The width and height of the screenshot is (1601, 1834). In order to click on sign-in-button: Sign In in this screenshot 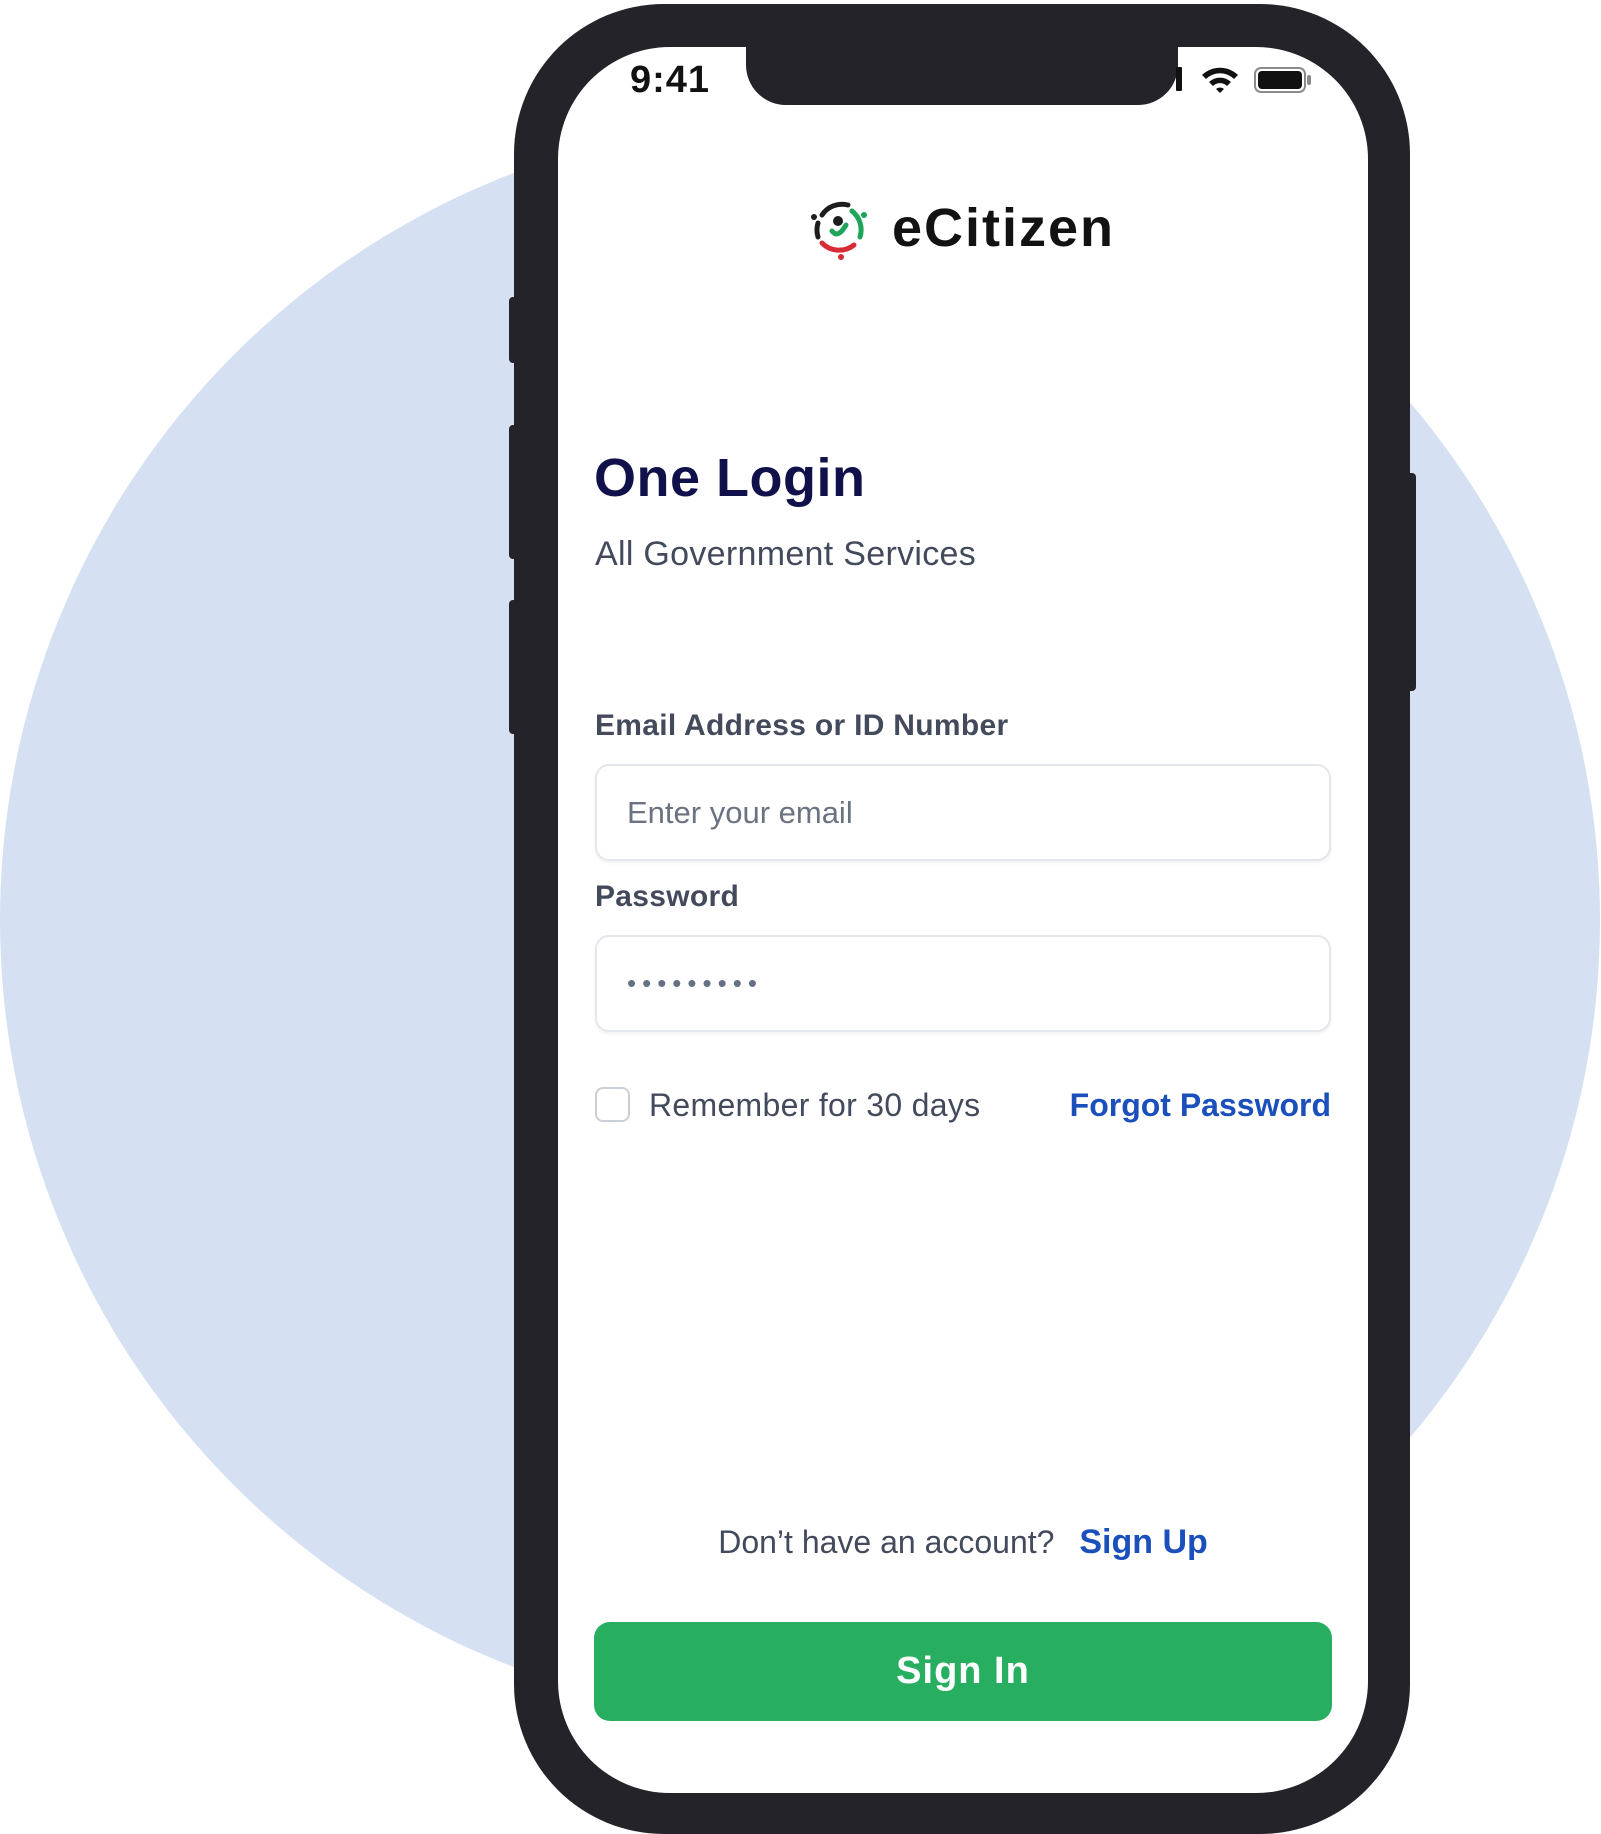, I will do `click(963, 1671)`.